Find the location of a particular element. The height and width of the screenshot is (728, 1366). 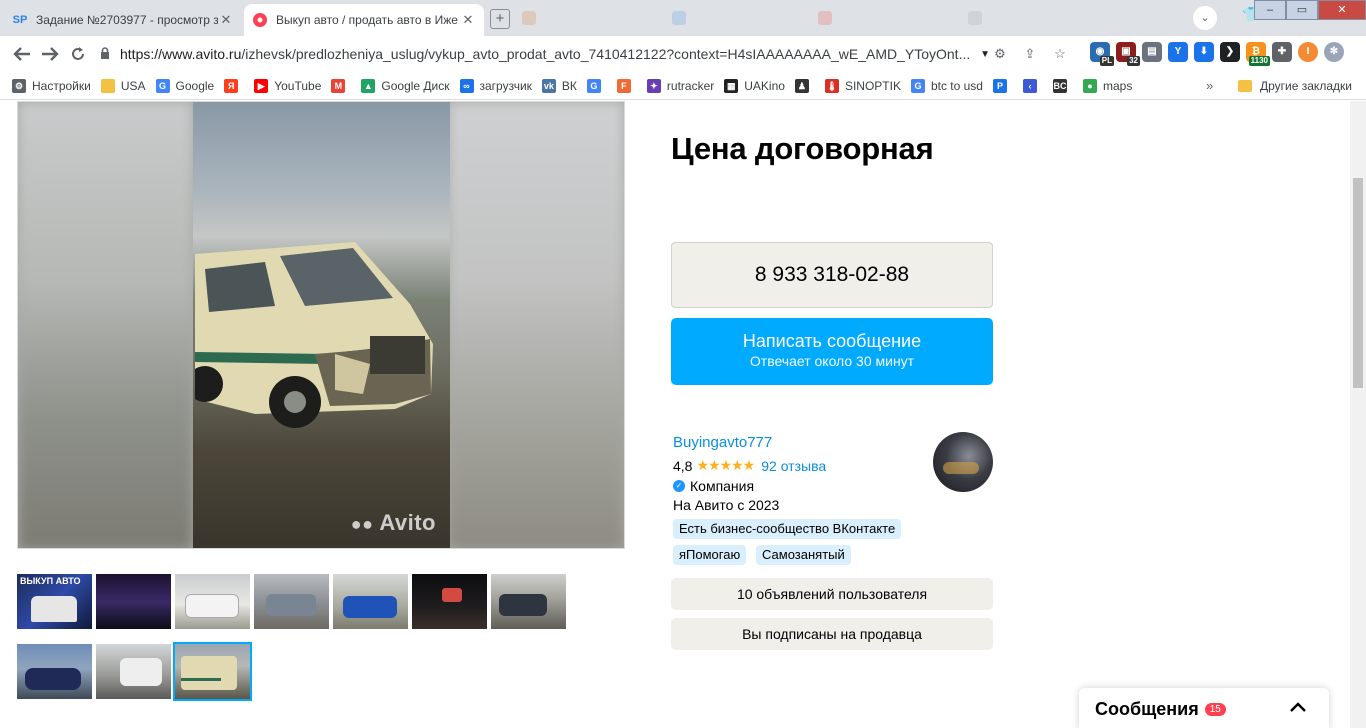

omnibox-actions: ⚙ ⇪ ☆ is located at coordinates (1030, 54).